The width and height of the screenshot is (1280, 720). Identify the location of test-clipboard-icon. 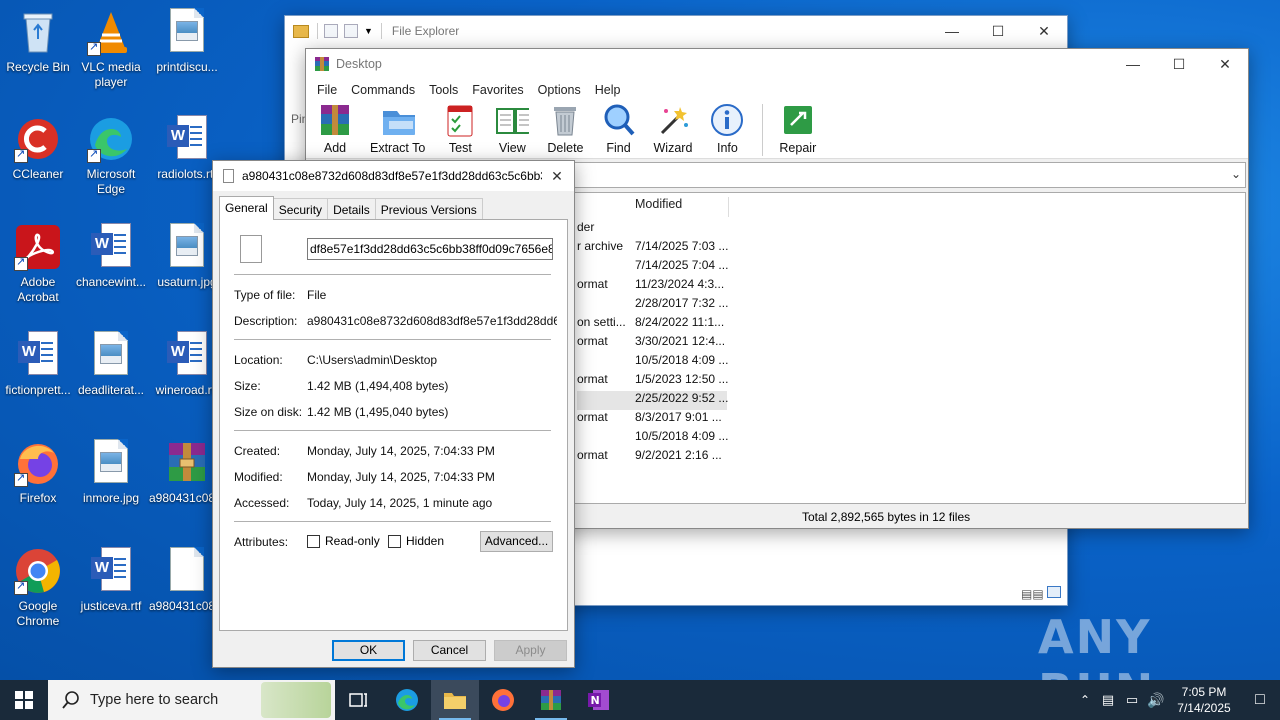
(460, 121).